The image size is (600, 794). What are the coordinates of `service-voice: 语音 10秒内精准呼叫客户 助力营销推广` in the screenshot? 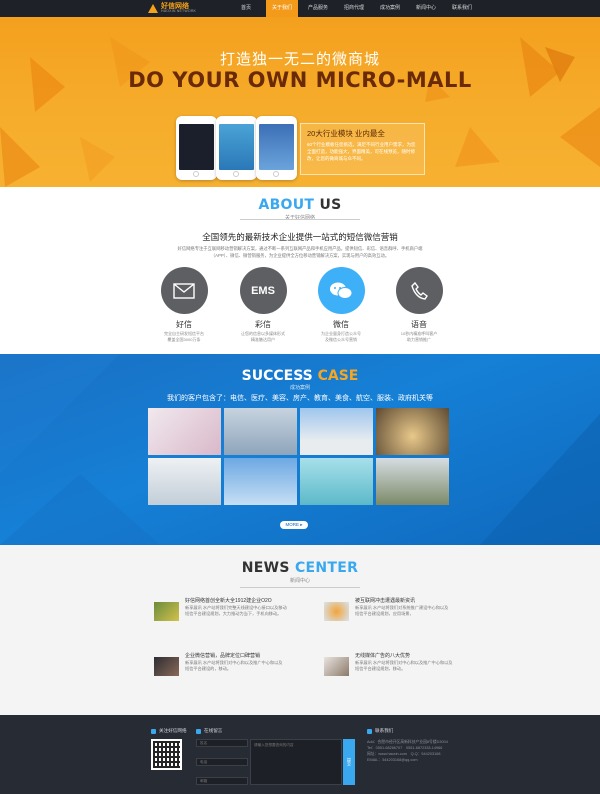 It's located at (419, 305).